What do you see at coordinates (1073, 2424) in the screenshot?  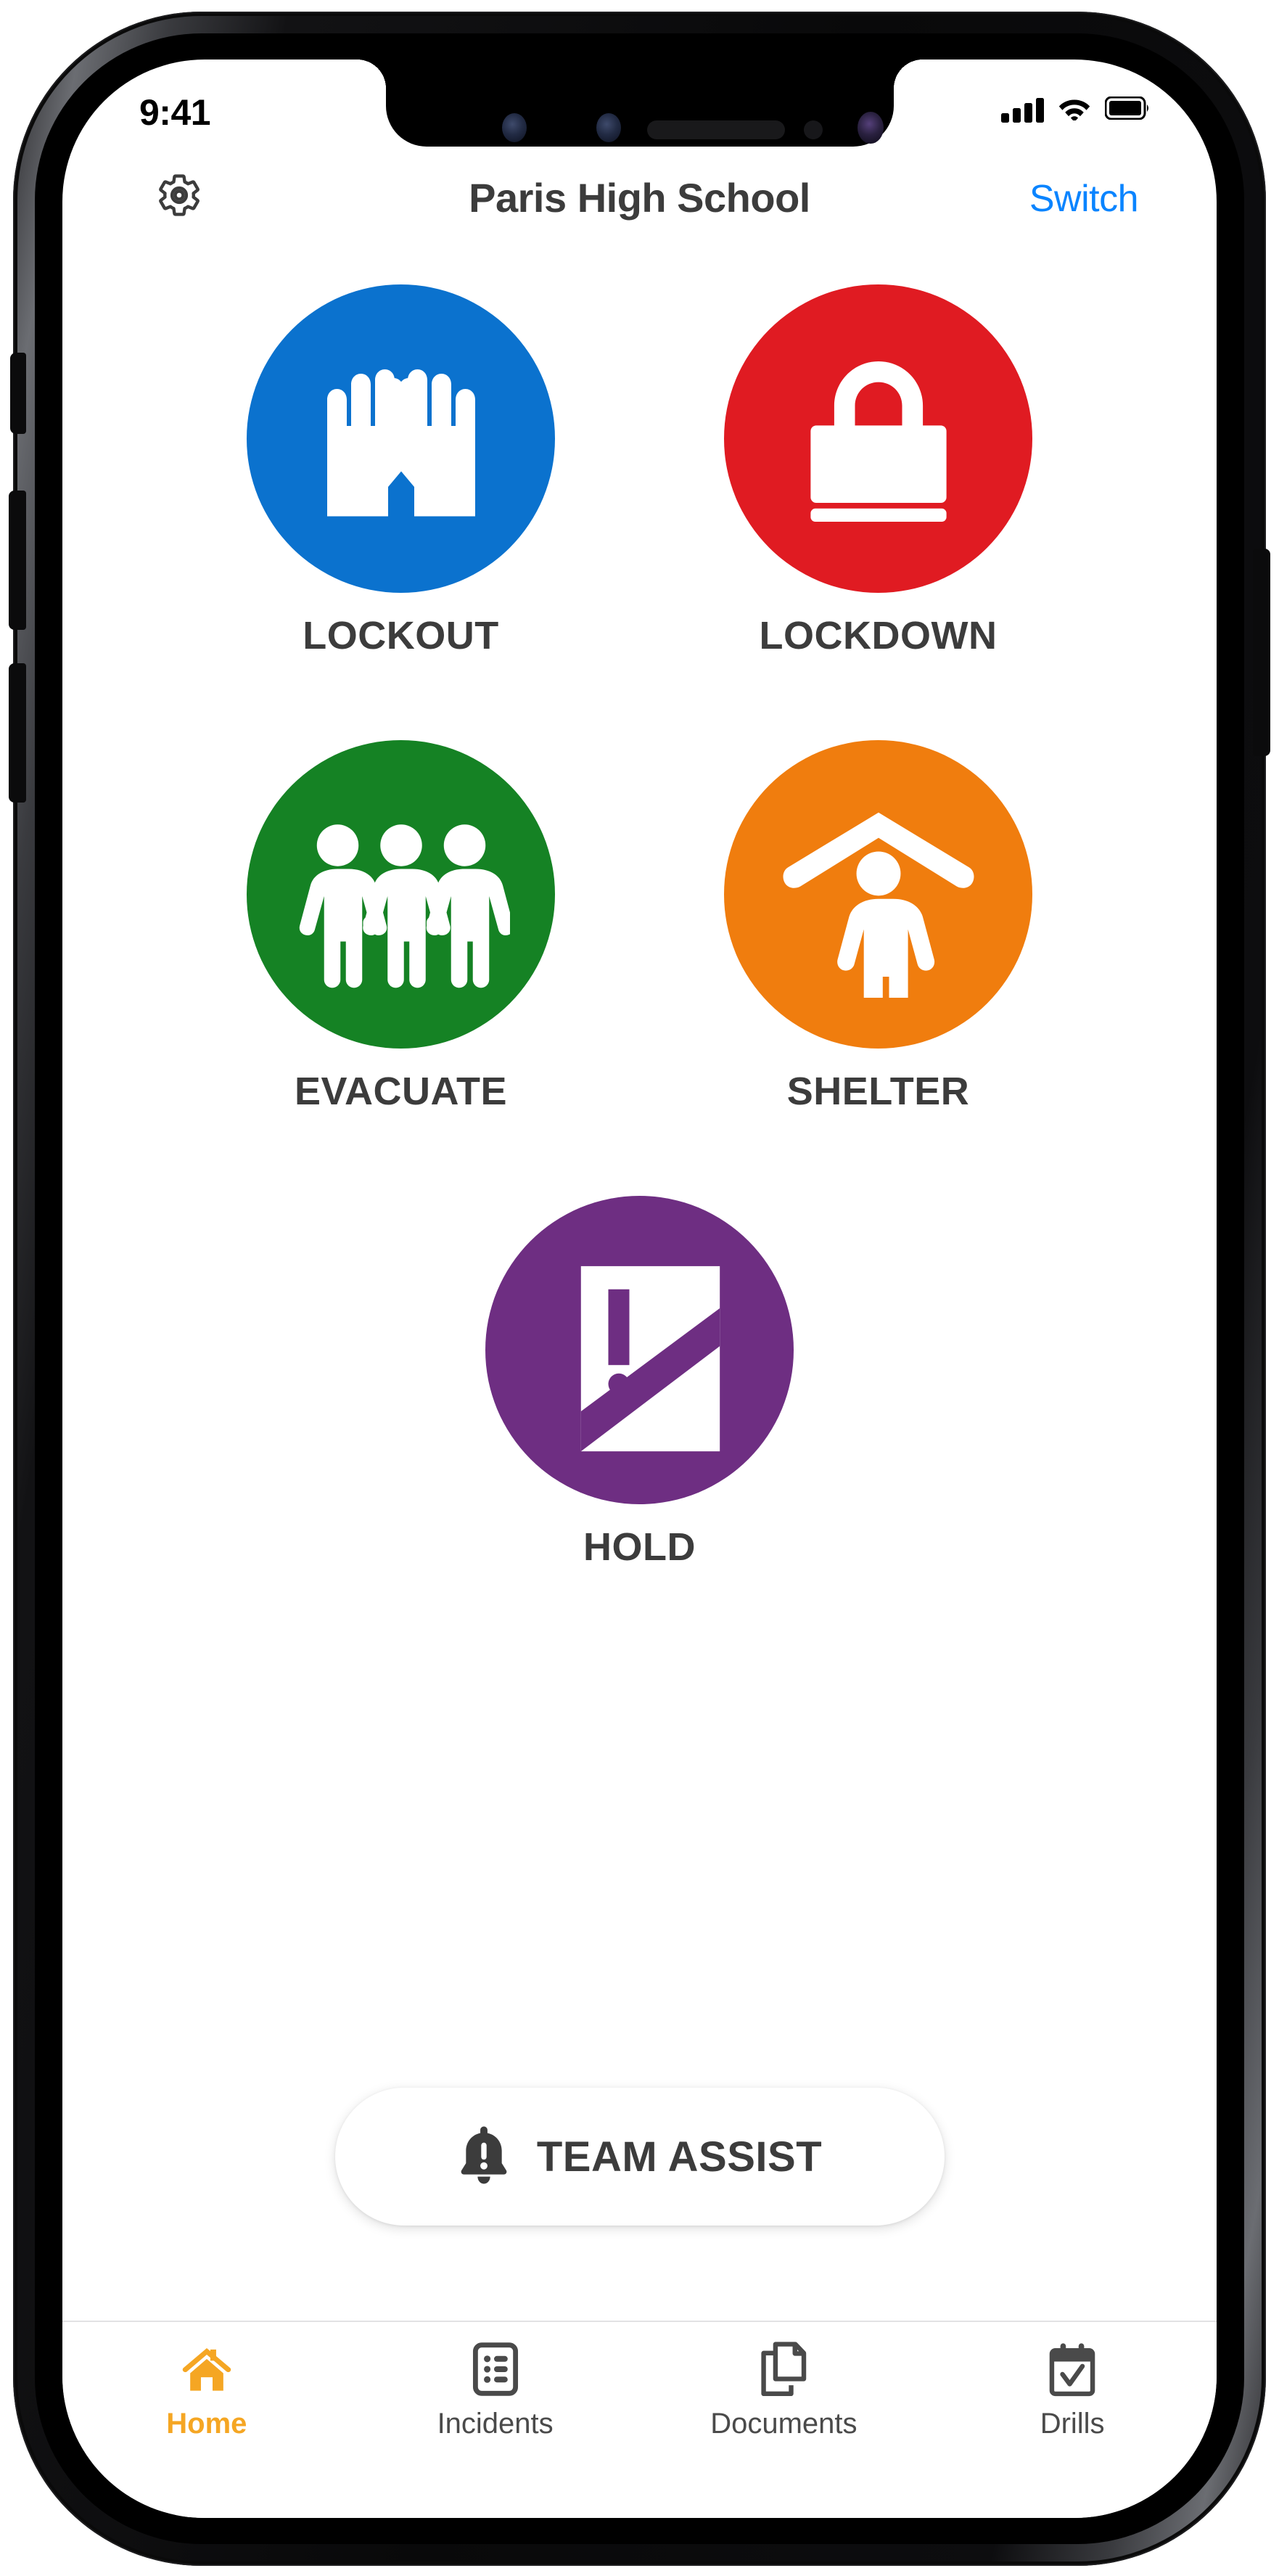 I see `tab-label: Drills` at bounding box center [1073, 2424].